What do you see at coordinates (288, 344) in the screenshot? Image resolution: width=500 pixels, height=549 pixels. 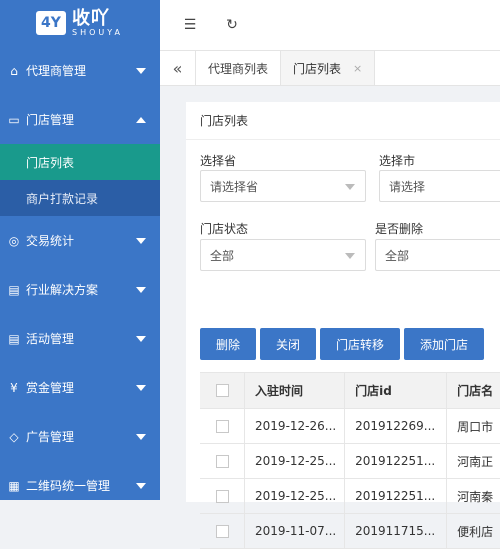 I see `close-button: 关闭` at bounding box center [288, 344].